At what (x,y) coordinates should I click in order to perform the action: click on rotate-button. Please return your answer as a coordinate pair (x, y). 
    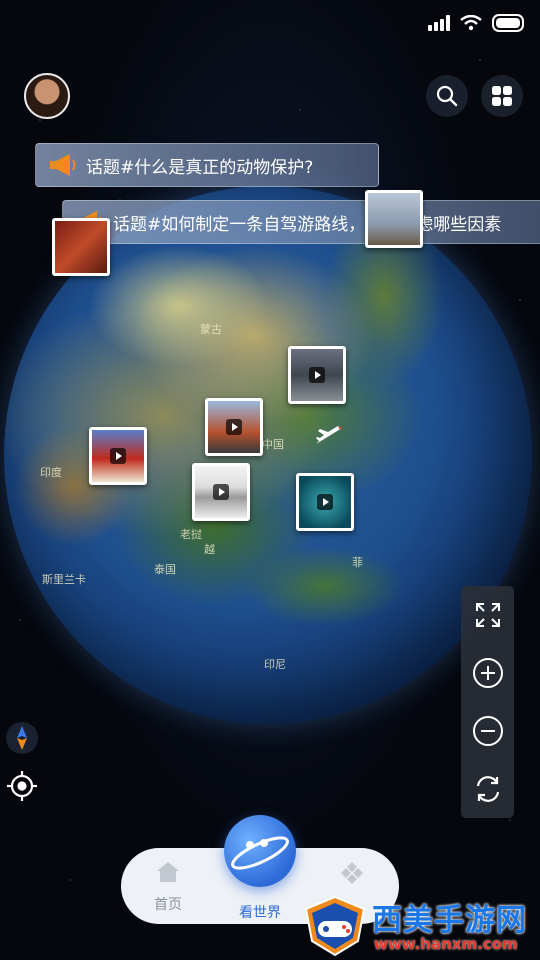
    Looking at the image, I should click on (488, 789).